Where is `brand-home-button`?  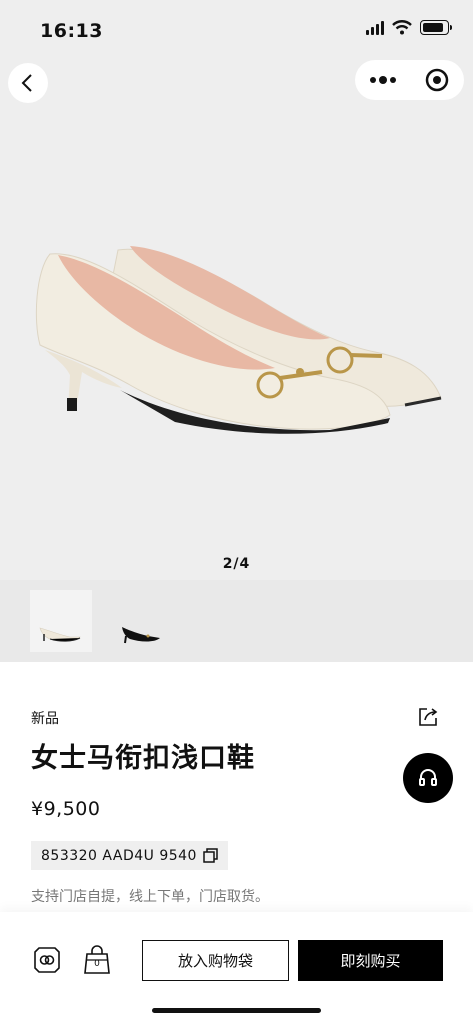 brand-home-button is located at coordinates (47, 960).